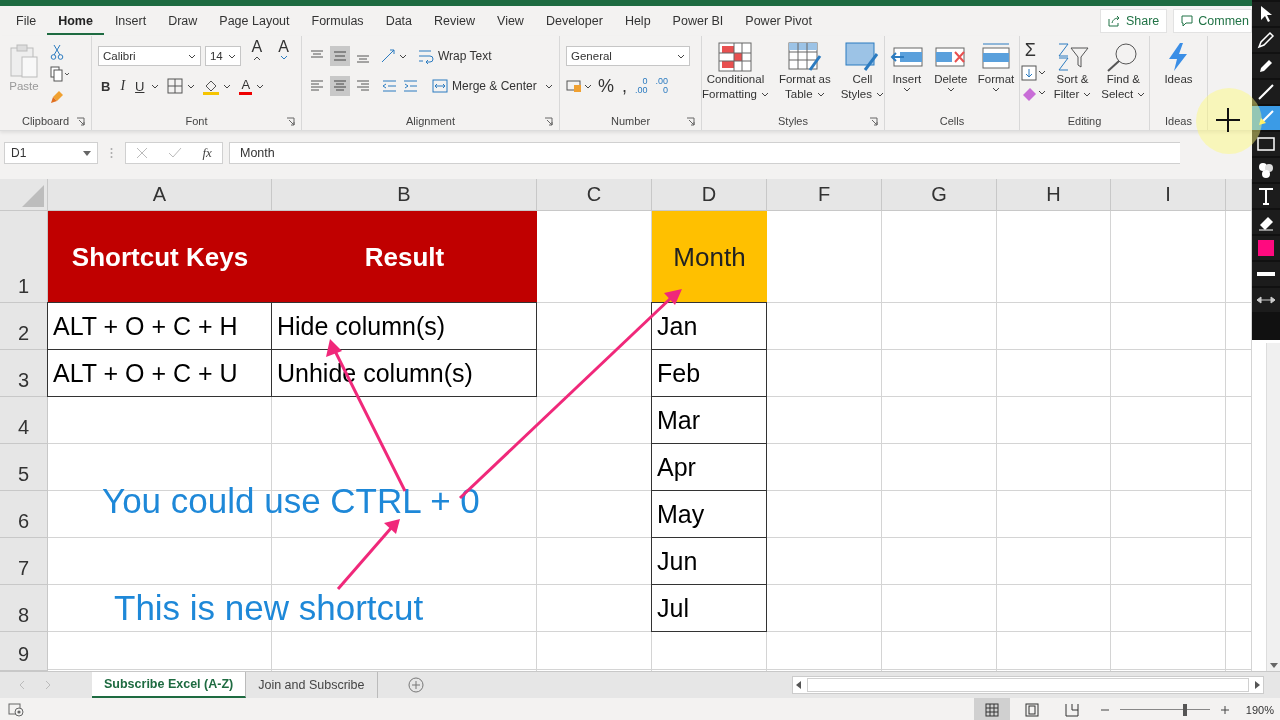 Image resolution: width=1280 pixels, height=720 pixels. Describe the element at coordinates (455, 21) in the screenshot. I see `menu-tab: Review` at that location.